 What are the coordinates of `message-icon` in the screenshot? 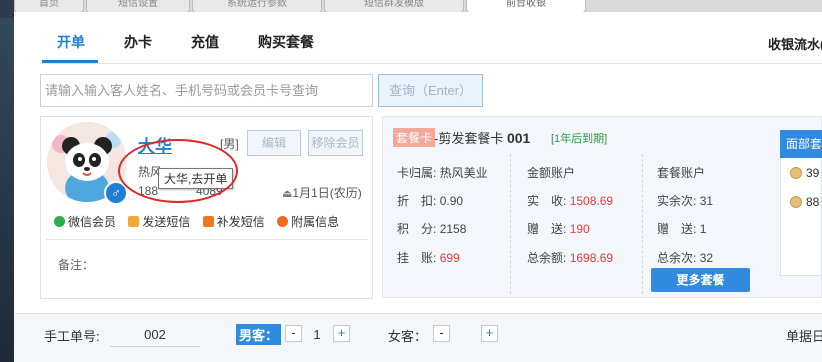 It's located at (208, 221).